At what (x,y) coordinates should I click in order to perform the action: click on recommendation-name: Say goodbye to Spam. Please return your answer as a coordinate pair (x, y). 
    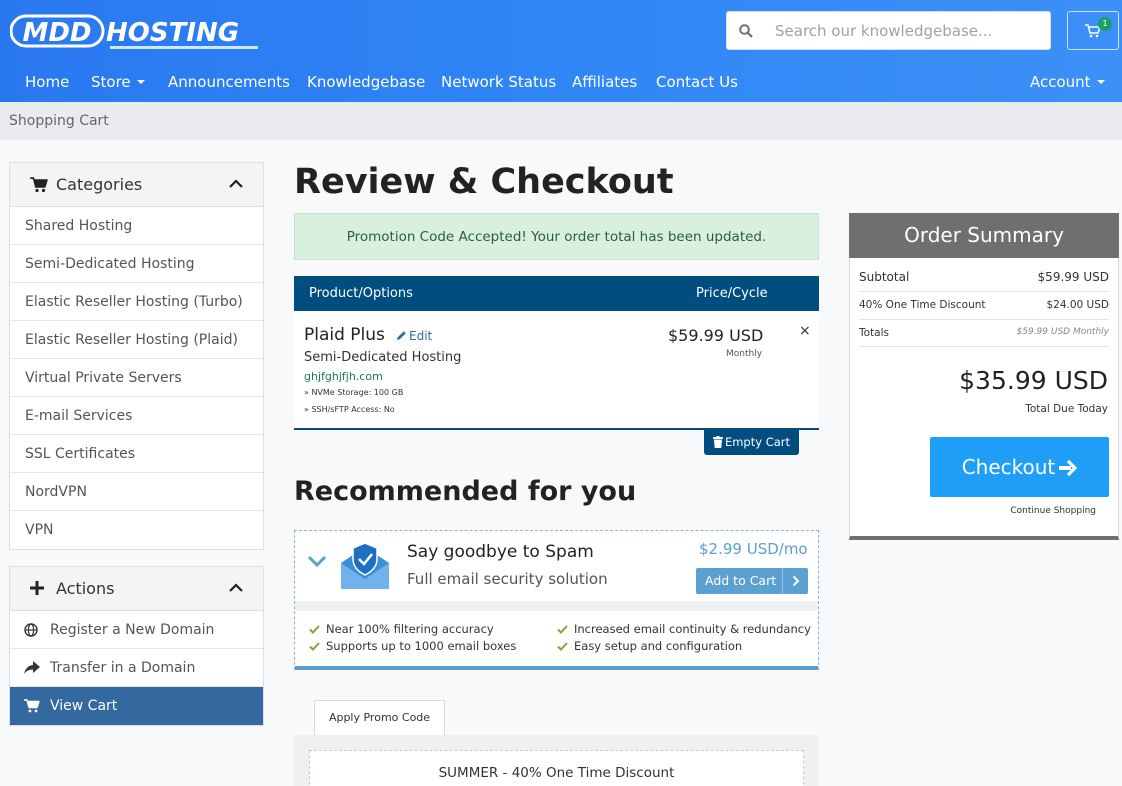
    Looking at the image, I should click on (500, 552).